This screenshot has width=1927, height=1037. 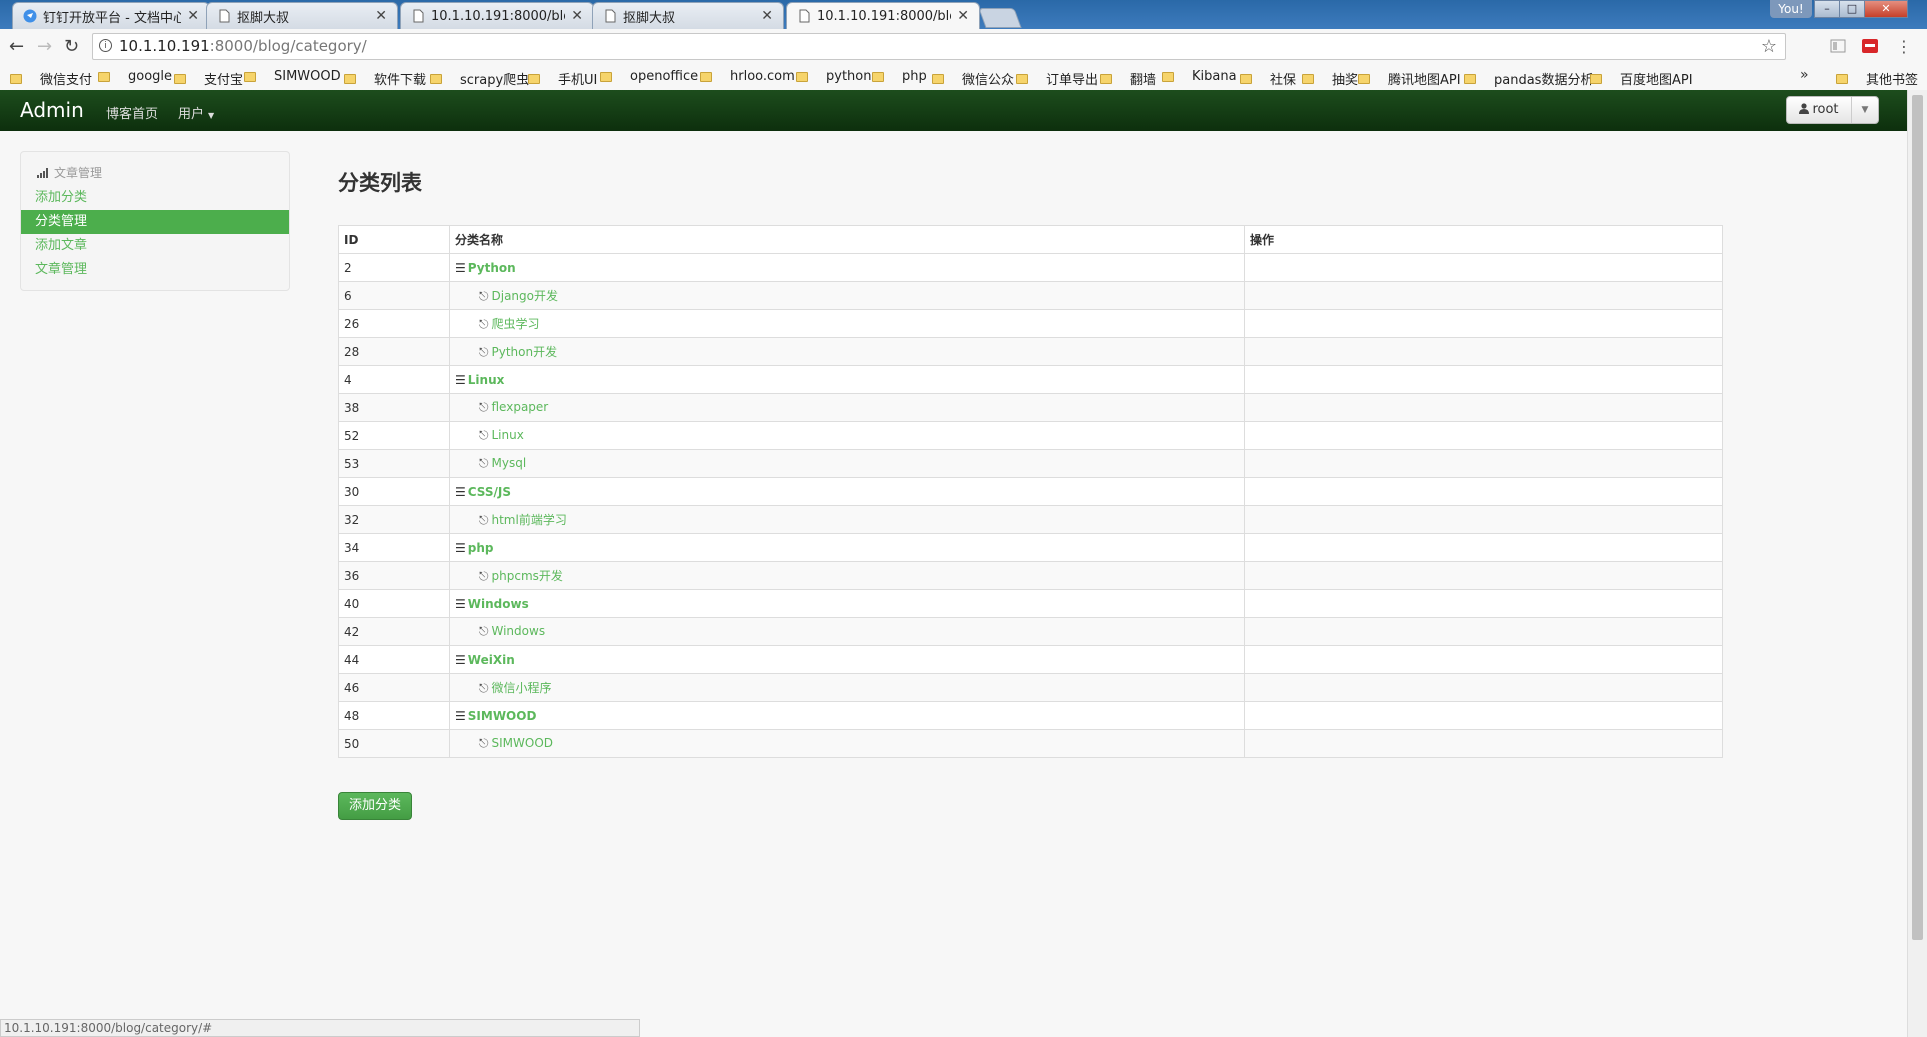 I want to click on parent-category-link: ☰ php, so click(x=474, y=548).